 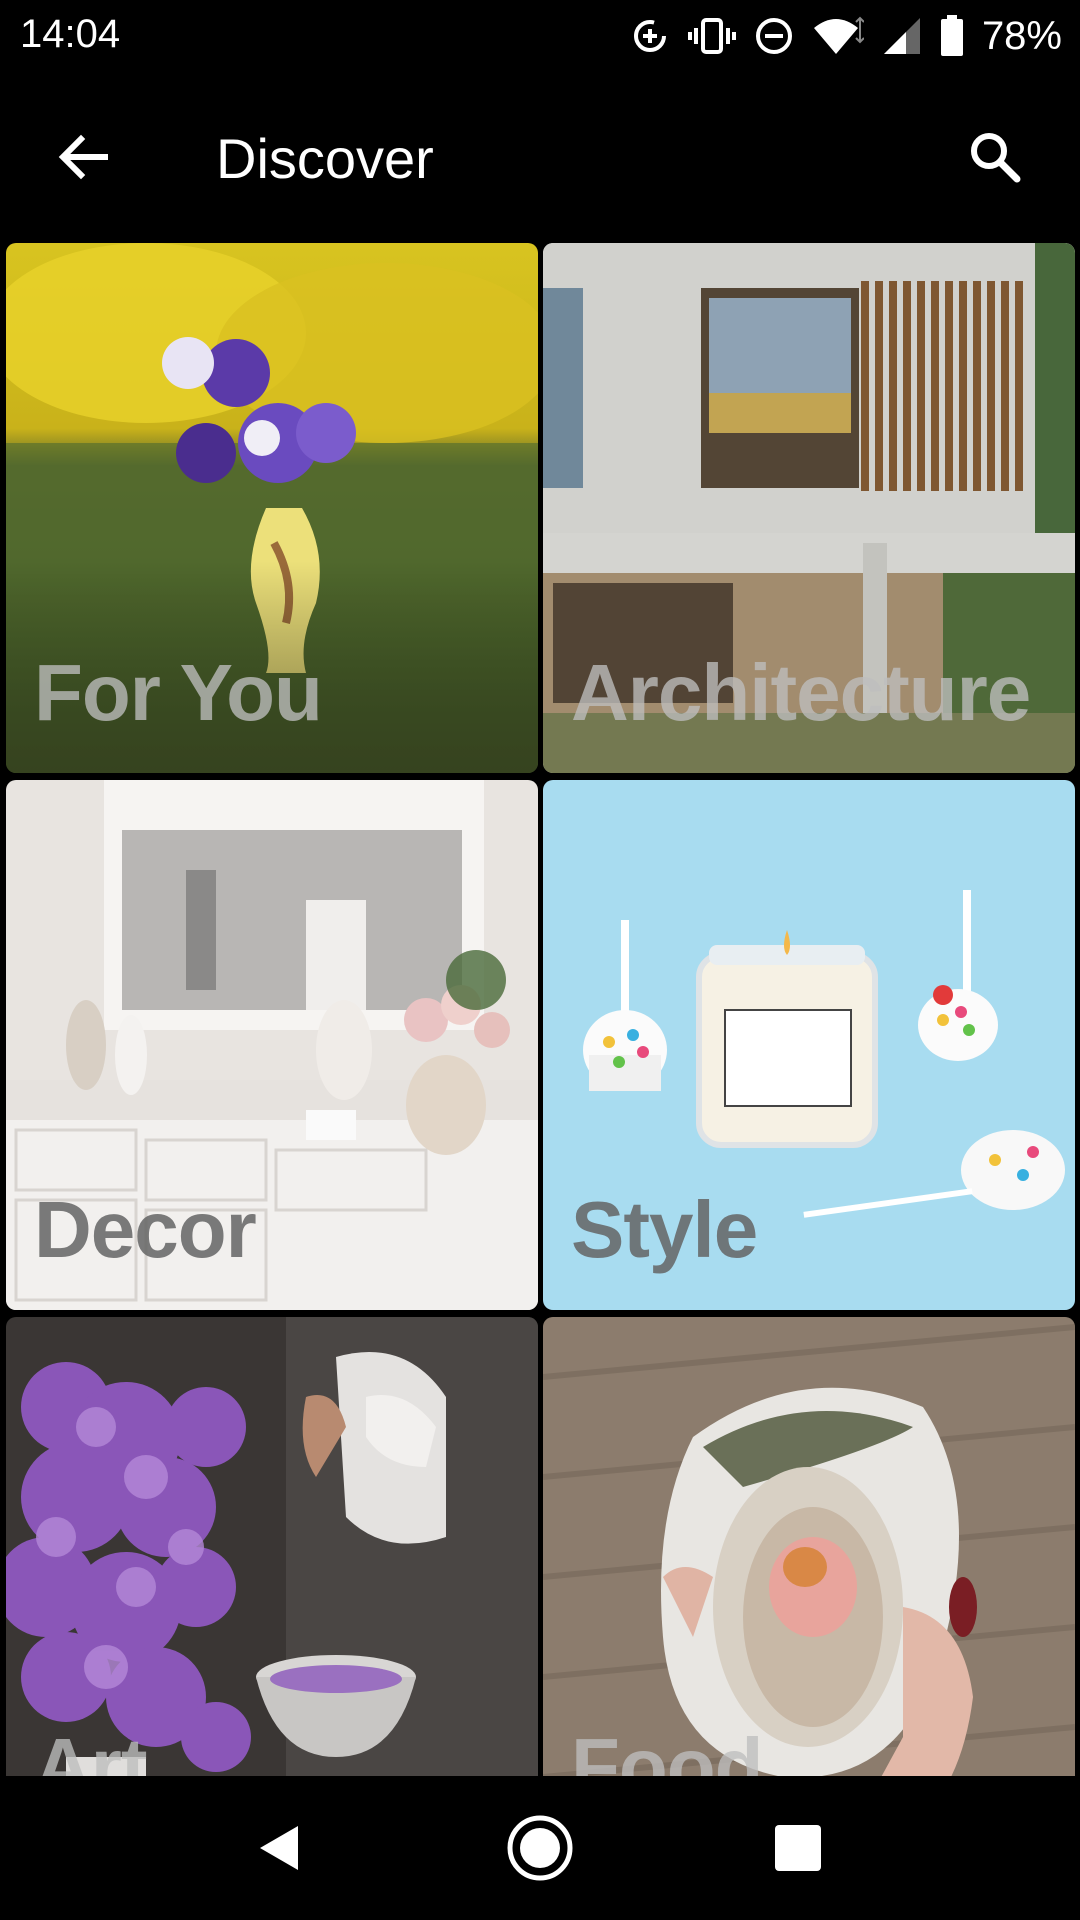 I want to click on nav-recents-button, so click(x=798, y=1848).